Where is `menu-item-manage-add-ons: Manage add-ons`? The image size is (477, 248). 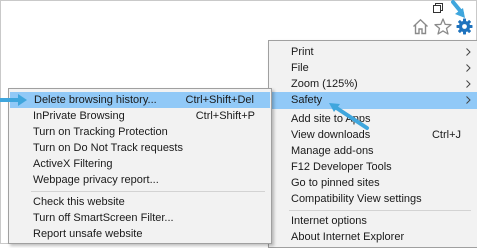 menu-item-manage-add-ons: Manage add-ons is located at coordinates (373, 151).